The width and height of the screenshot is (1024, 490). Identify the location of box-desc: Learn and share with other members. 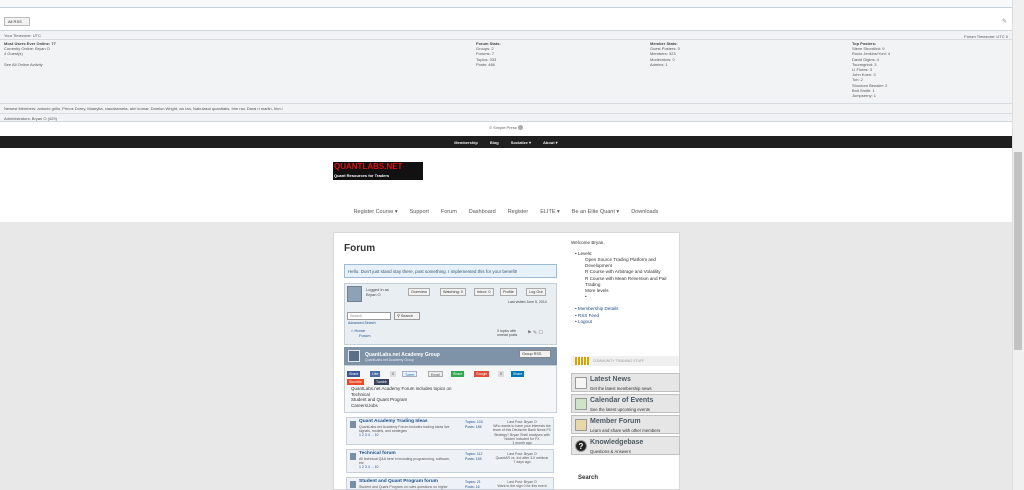
(625, 430).